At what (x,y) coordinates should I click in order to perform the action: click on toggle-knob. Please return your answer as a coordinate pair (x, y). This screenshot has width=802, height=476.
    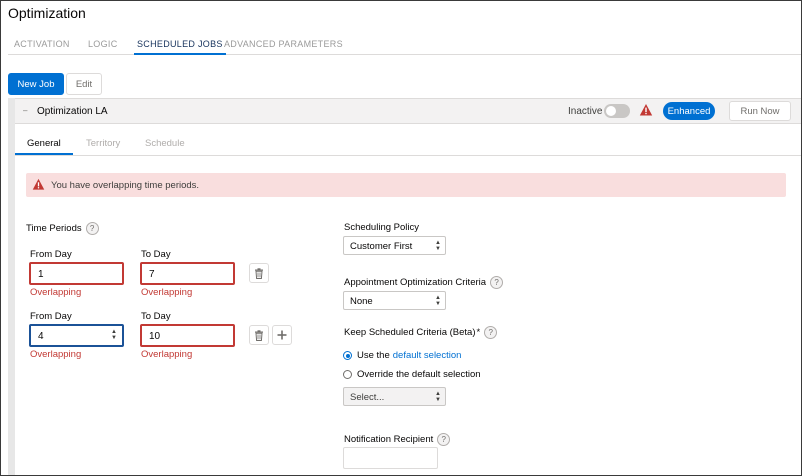
    Looking at the image, I should click on (611, 111).